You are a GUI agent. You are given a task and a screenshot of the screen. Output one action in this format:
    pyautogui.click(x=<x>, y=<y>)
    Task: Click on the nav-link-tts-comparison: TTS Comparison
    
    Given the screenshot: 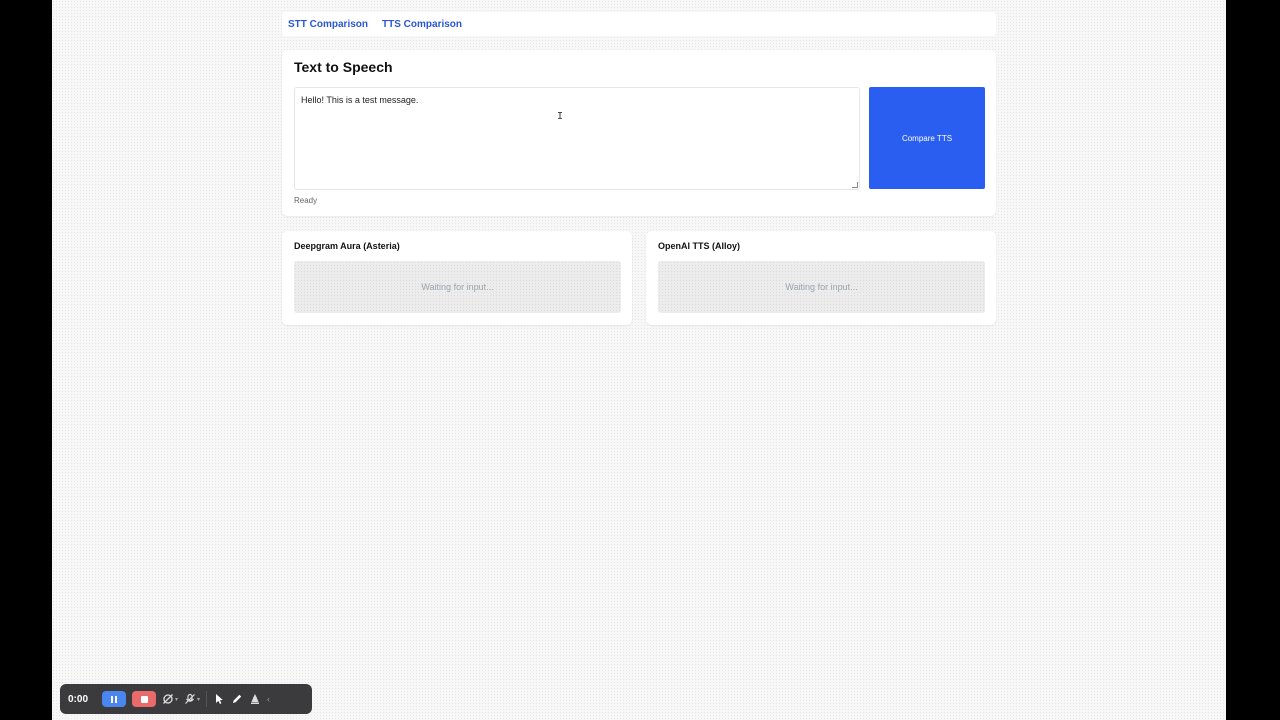 What is the action you would take?
    pyautogui.click(x=422, y=24)
    